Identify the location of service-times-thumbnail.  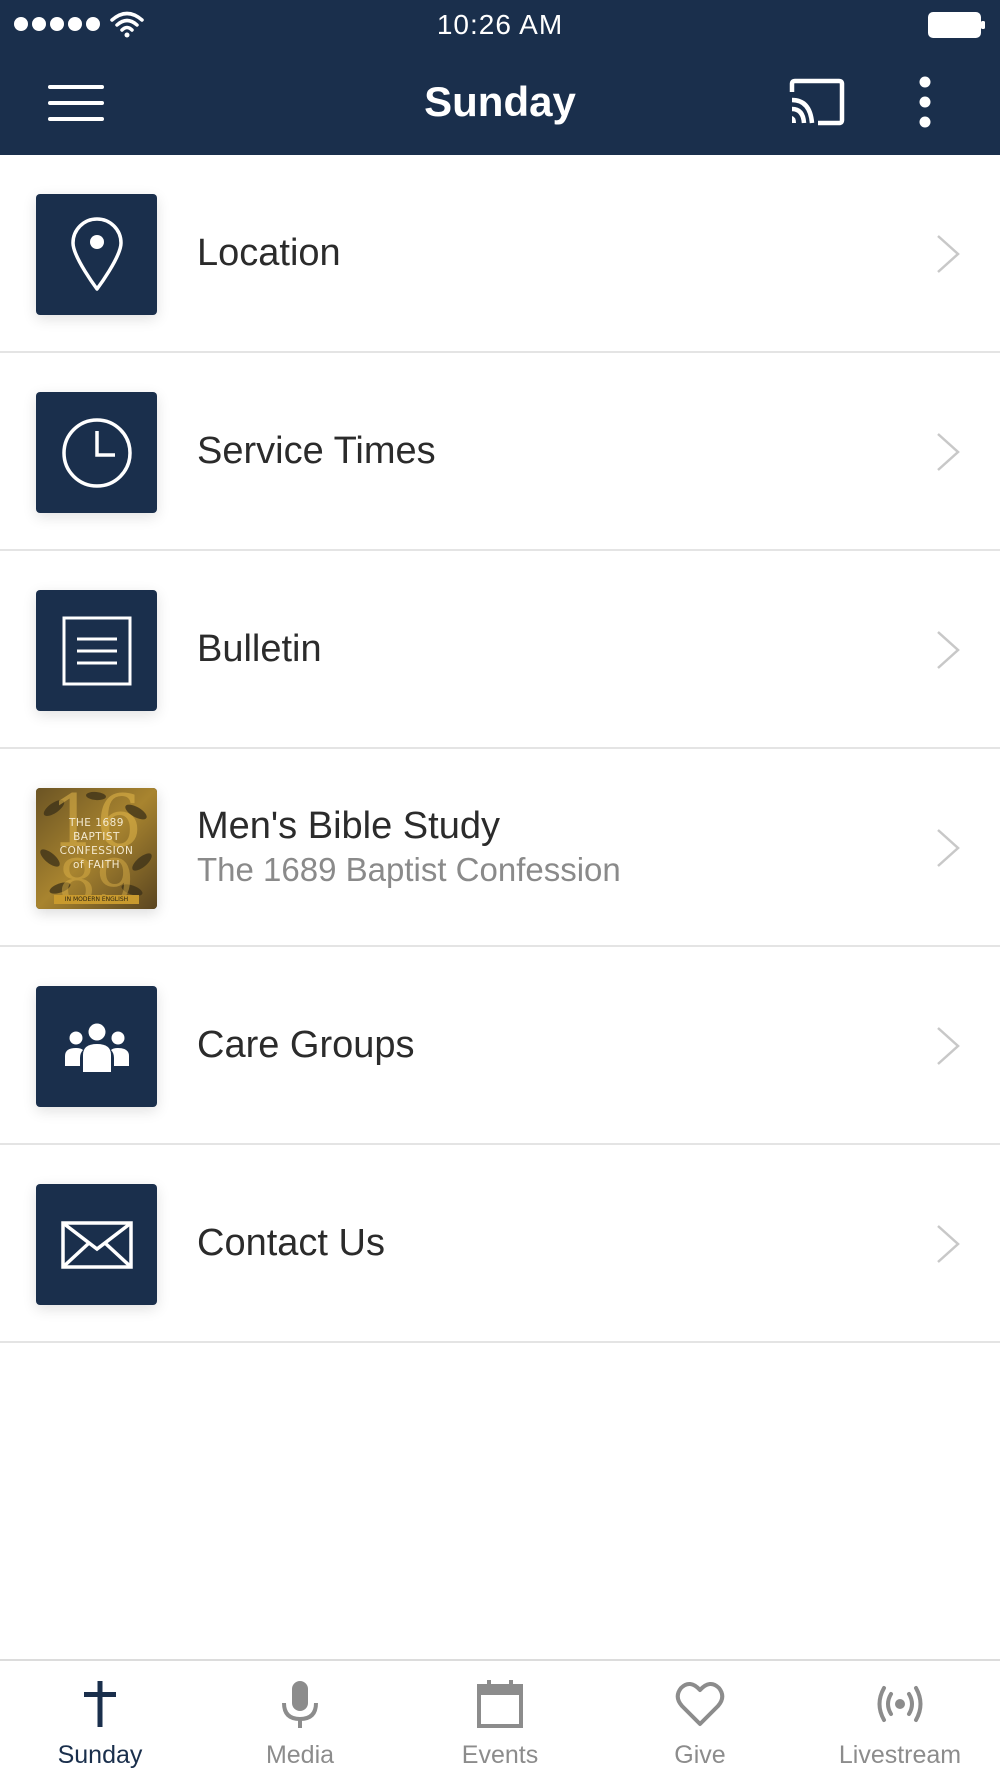
(96, 452).